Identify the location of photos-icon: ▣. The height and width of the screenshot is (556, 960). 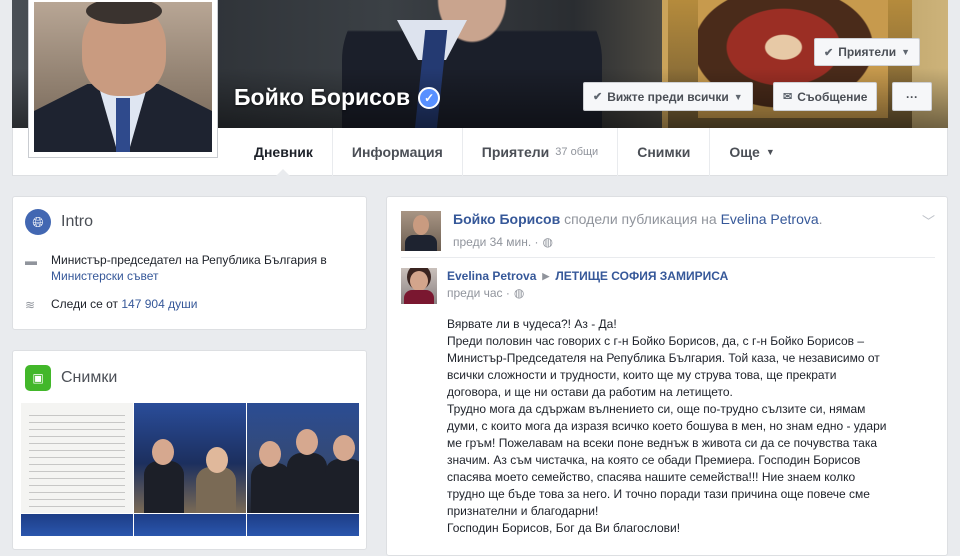
(38, 378).